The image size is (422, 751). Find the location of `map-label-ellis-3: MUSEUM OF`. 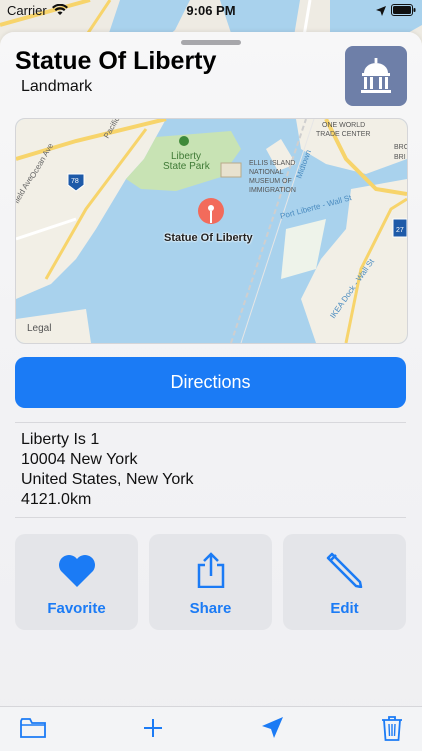

map-label-ellis-3: MUSEUM OF is located at coordinates (270, 181).